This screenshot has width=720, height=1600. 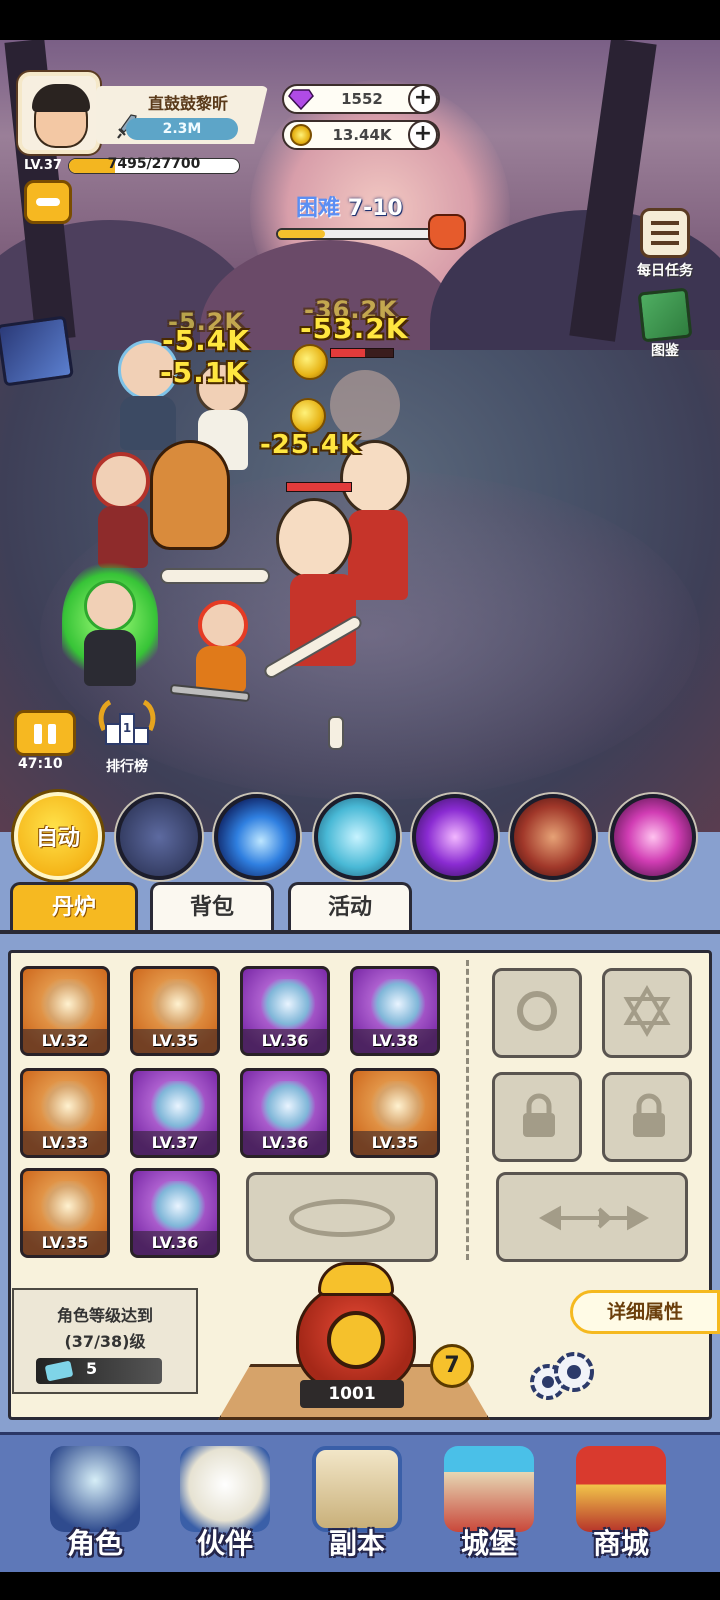 What do you see at coordinates (357, 837) in the screenshot?
I see `ice-qilin-icon` at bounding box center [357, 837].